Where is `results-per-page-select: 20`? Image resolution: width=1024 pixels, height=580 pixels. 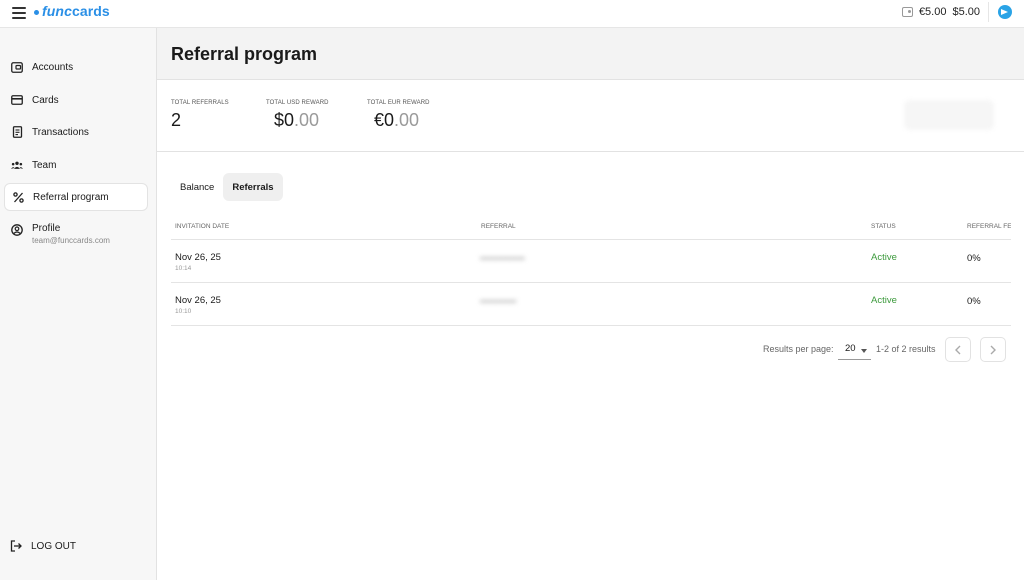
results-per-page-select: 20 is located at coordinates (854, 350).